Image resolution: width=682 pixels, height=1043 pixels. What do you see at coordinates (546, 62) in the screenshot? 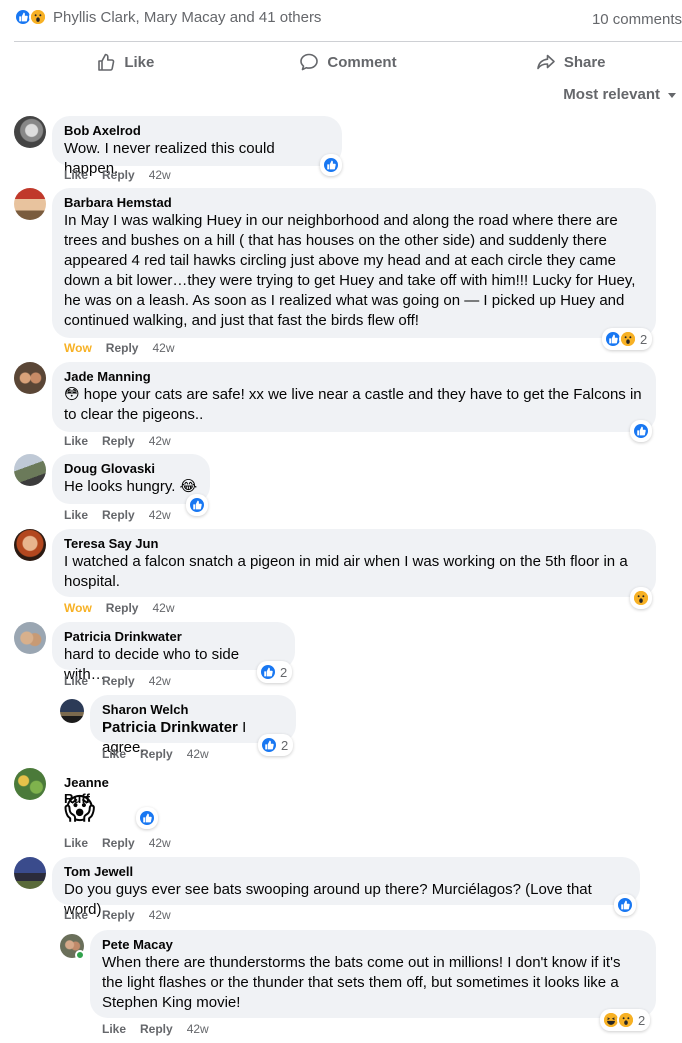
I see `share-icon` at bounding box center [546, 62].